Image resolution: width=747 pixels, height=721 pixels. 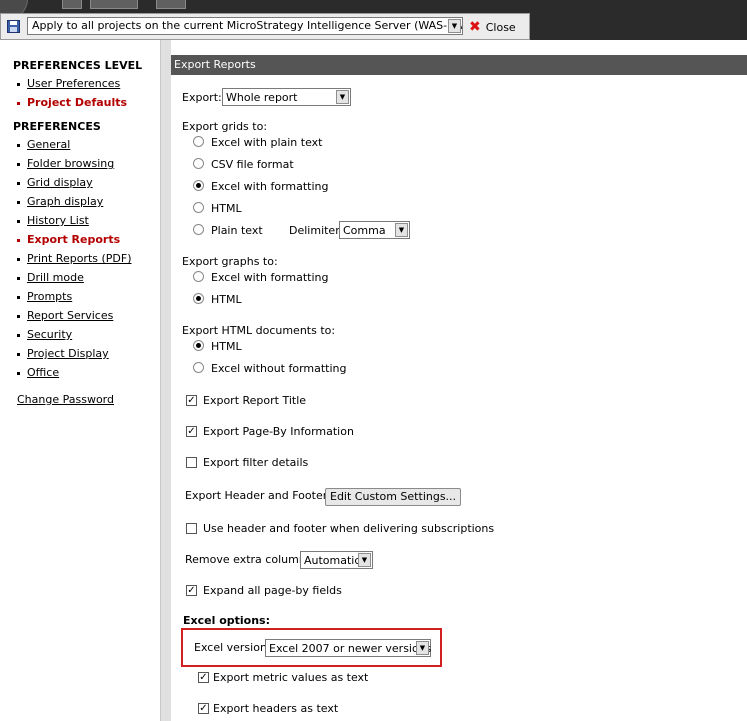 What do you see at coordinates (198, 367) in the screenshot?
I see `doc-radio-excel-without-formatting` at bounding box center [198, 367].